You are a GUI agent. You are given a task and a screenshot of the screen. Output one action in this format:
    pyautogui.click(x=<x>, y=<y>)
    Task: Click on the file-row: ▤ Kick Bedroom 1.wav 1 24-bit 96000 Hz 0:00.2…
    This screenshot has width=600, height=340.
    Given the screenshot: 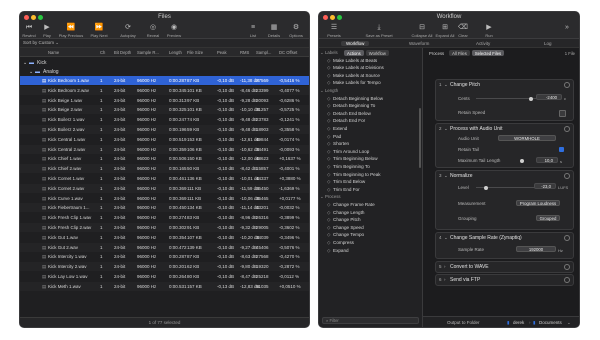 What is the action you would take?
    pyautogui.click(x=164, y=80)
    